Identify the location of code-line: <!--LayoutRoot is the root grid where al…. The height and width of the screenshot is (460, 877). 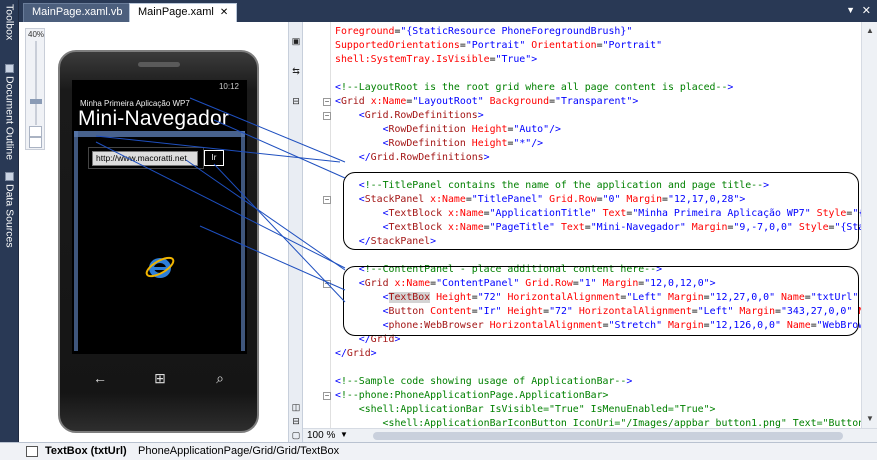
(534, 88).